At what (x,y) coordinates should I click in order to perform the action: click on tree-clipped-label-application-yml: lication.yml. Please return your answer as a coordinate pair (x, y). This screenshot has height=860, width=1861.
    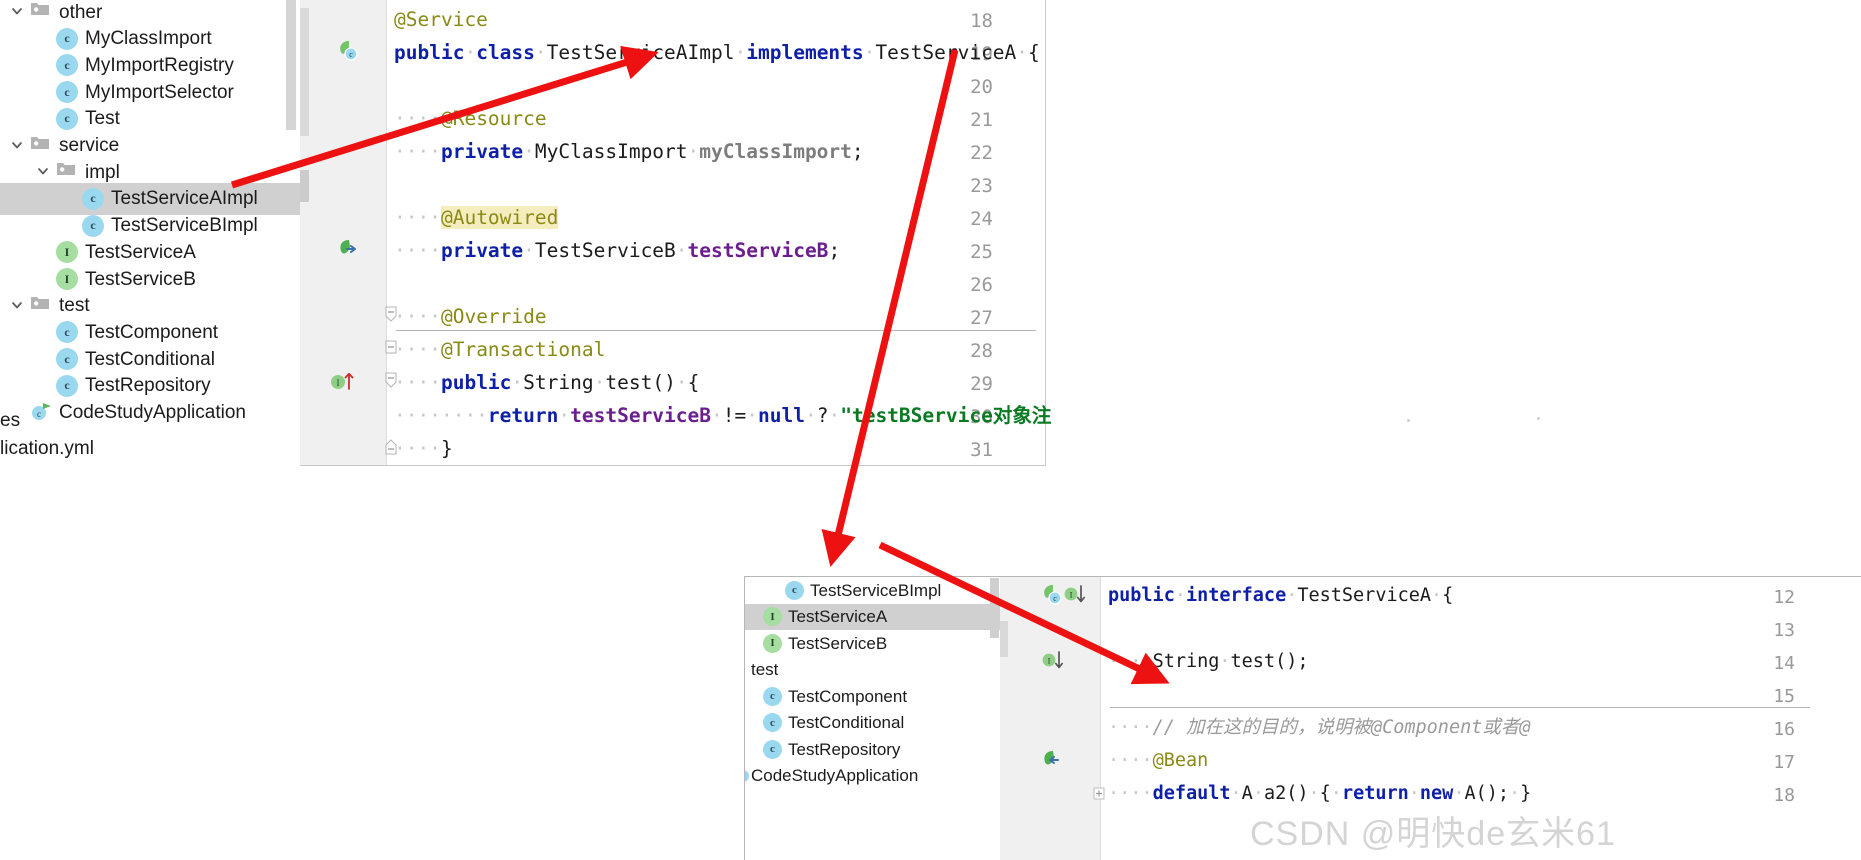
    Looking at the image, I should click on (47, 449).